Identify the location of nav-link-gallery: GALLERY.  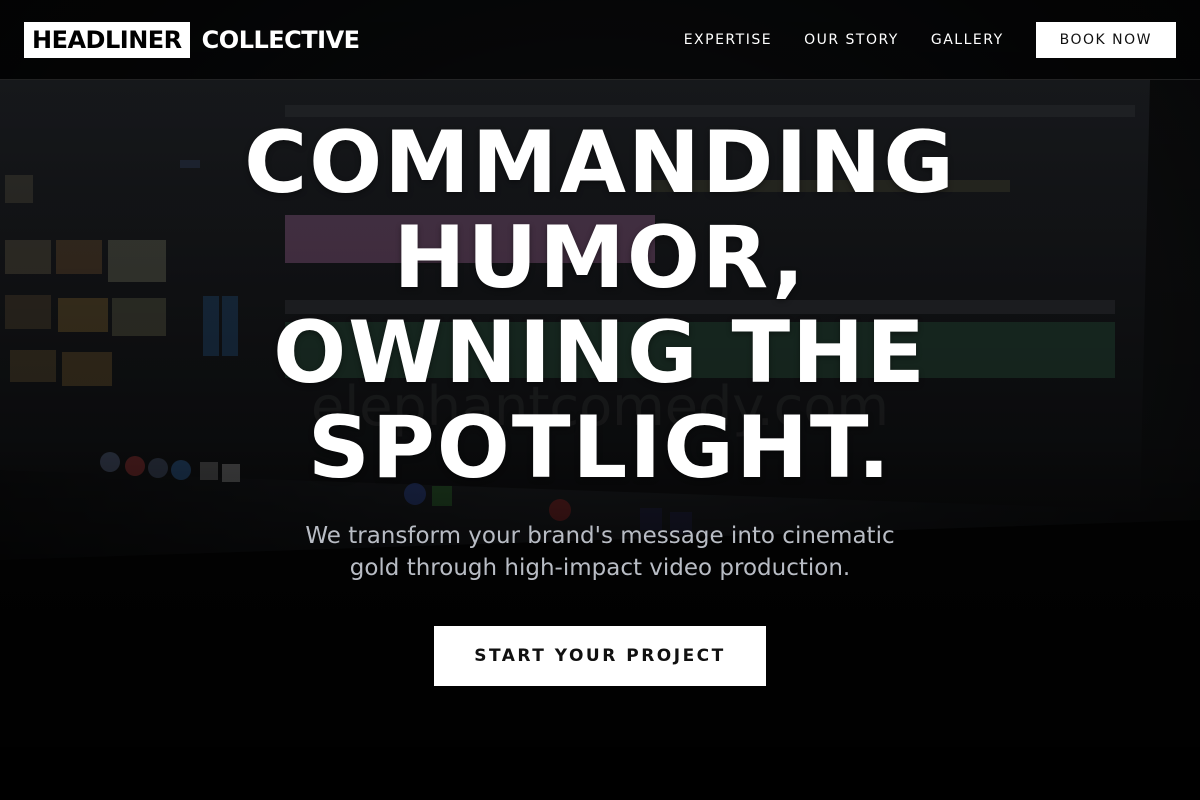
(967, 40).